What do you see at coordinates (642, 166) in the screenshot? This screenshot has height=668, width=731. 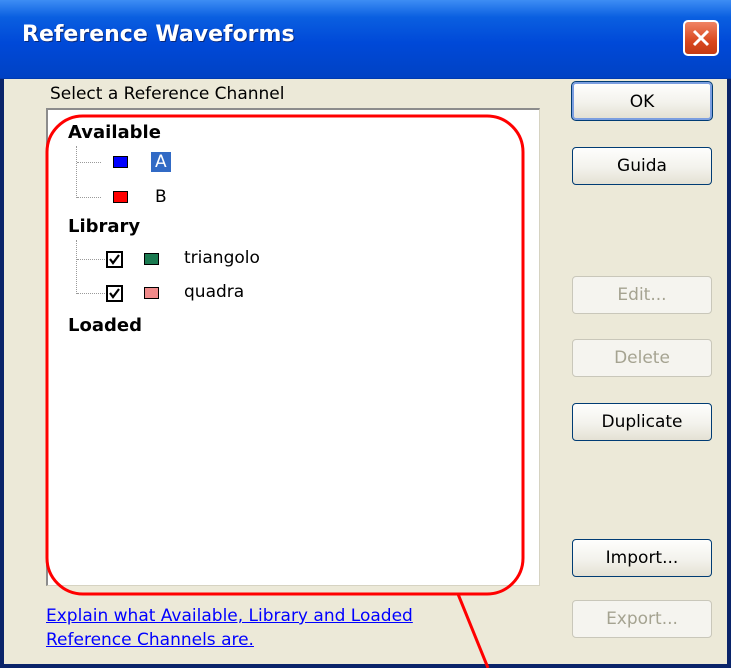 I see `guida-button: Guida` at bounding box center [642, 166].